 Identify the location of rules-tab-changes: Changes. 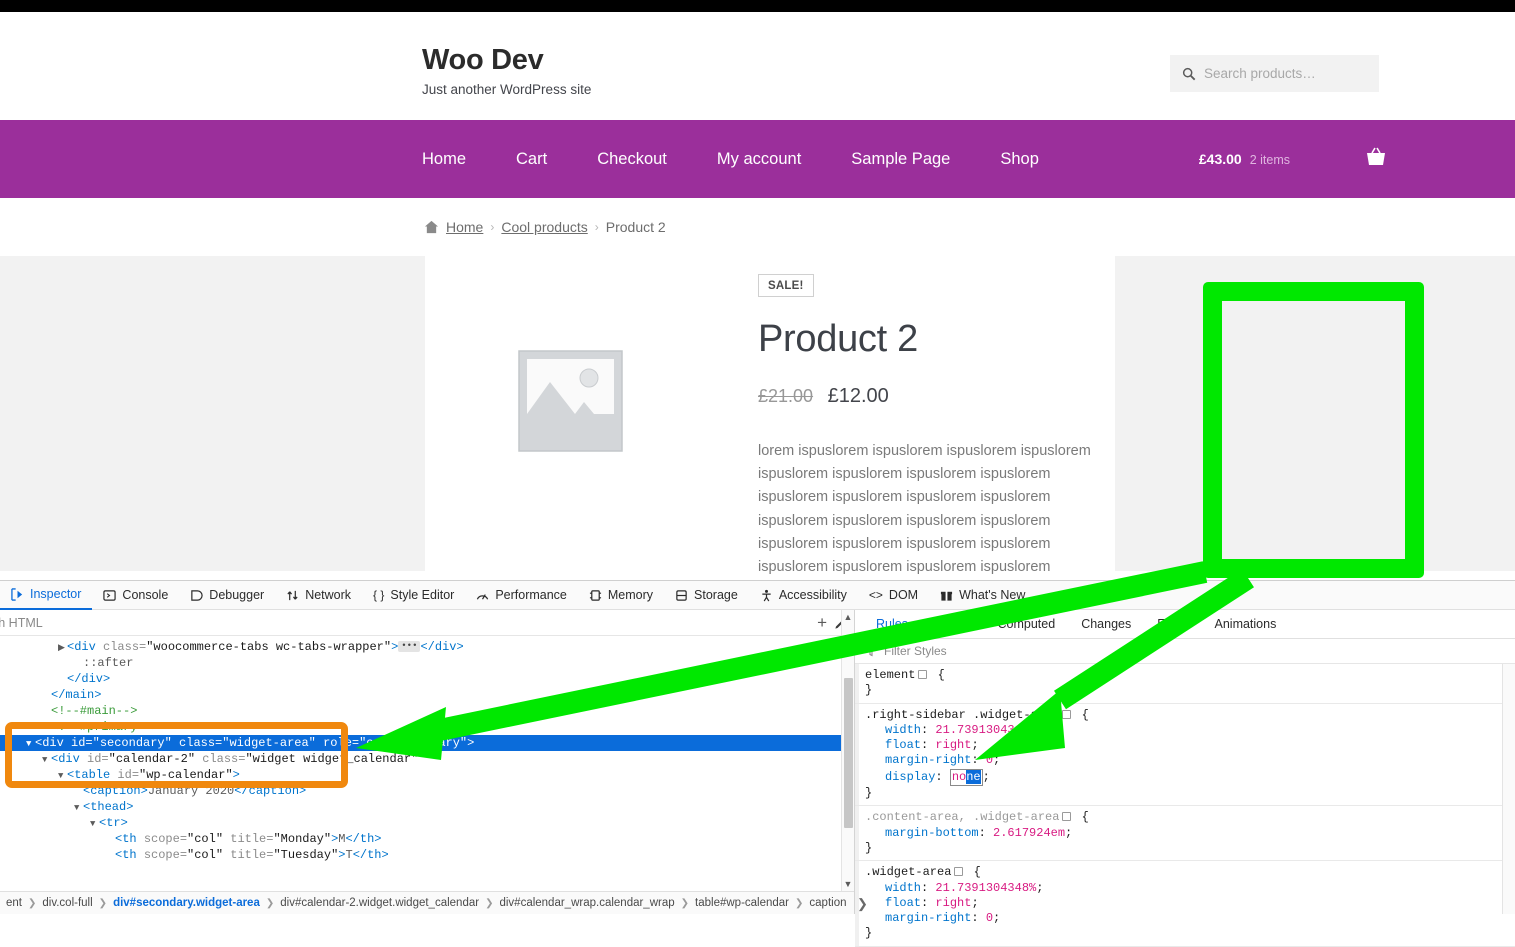
(1106, 624).